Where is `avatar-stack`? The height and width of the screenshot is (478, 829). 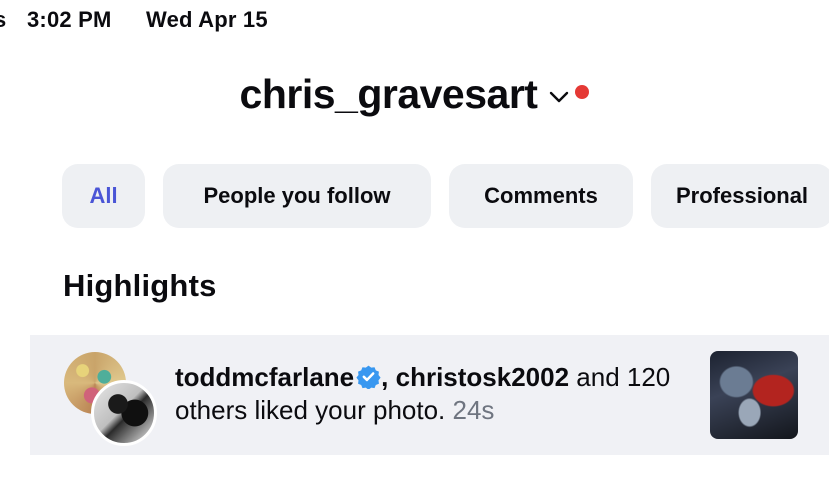
avatar-stack is located at coordinates (110, 399).